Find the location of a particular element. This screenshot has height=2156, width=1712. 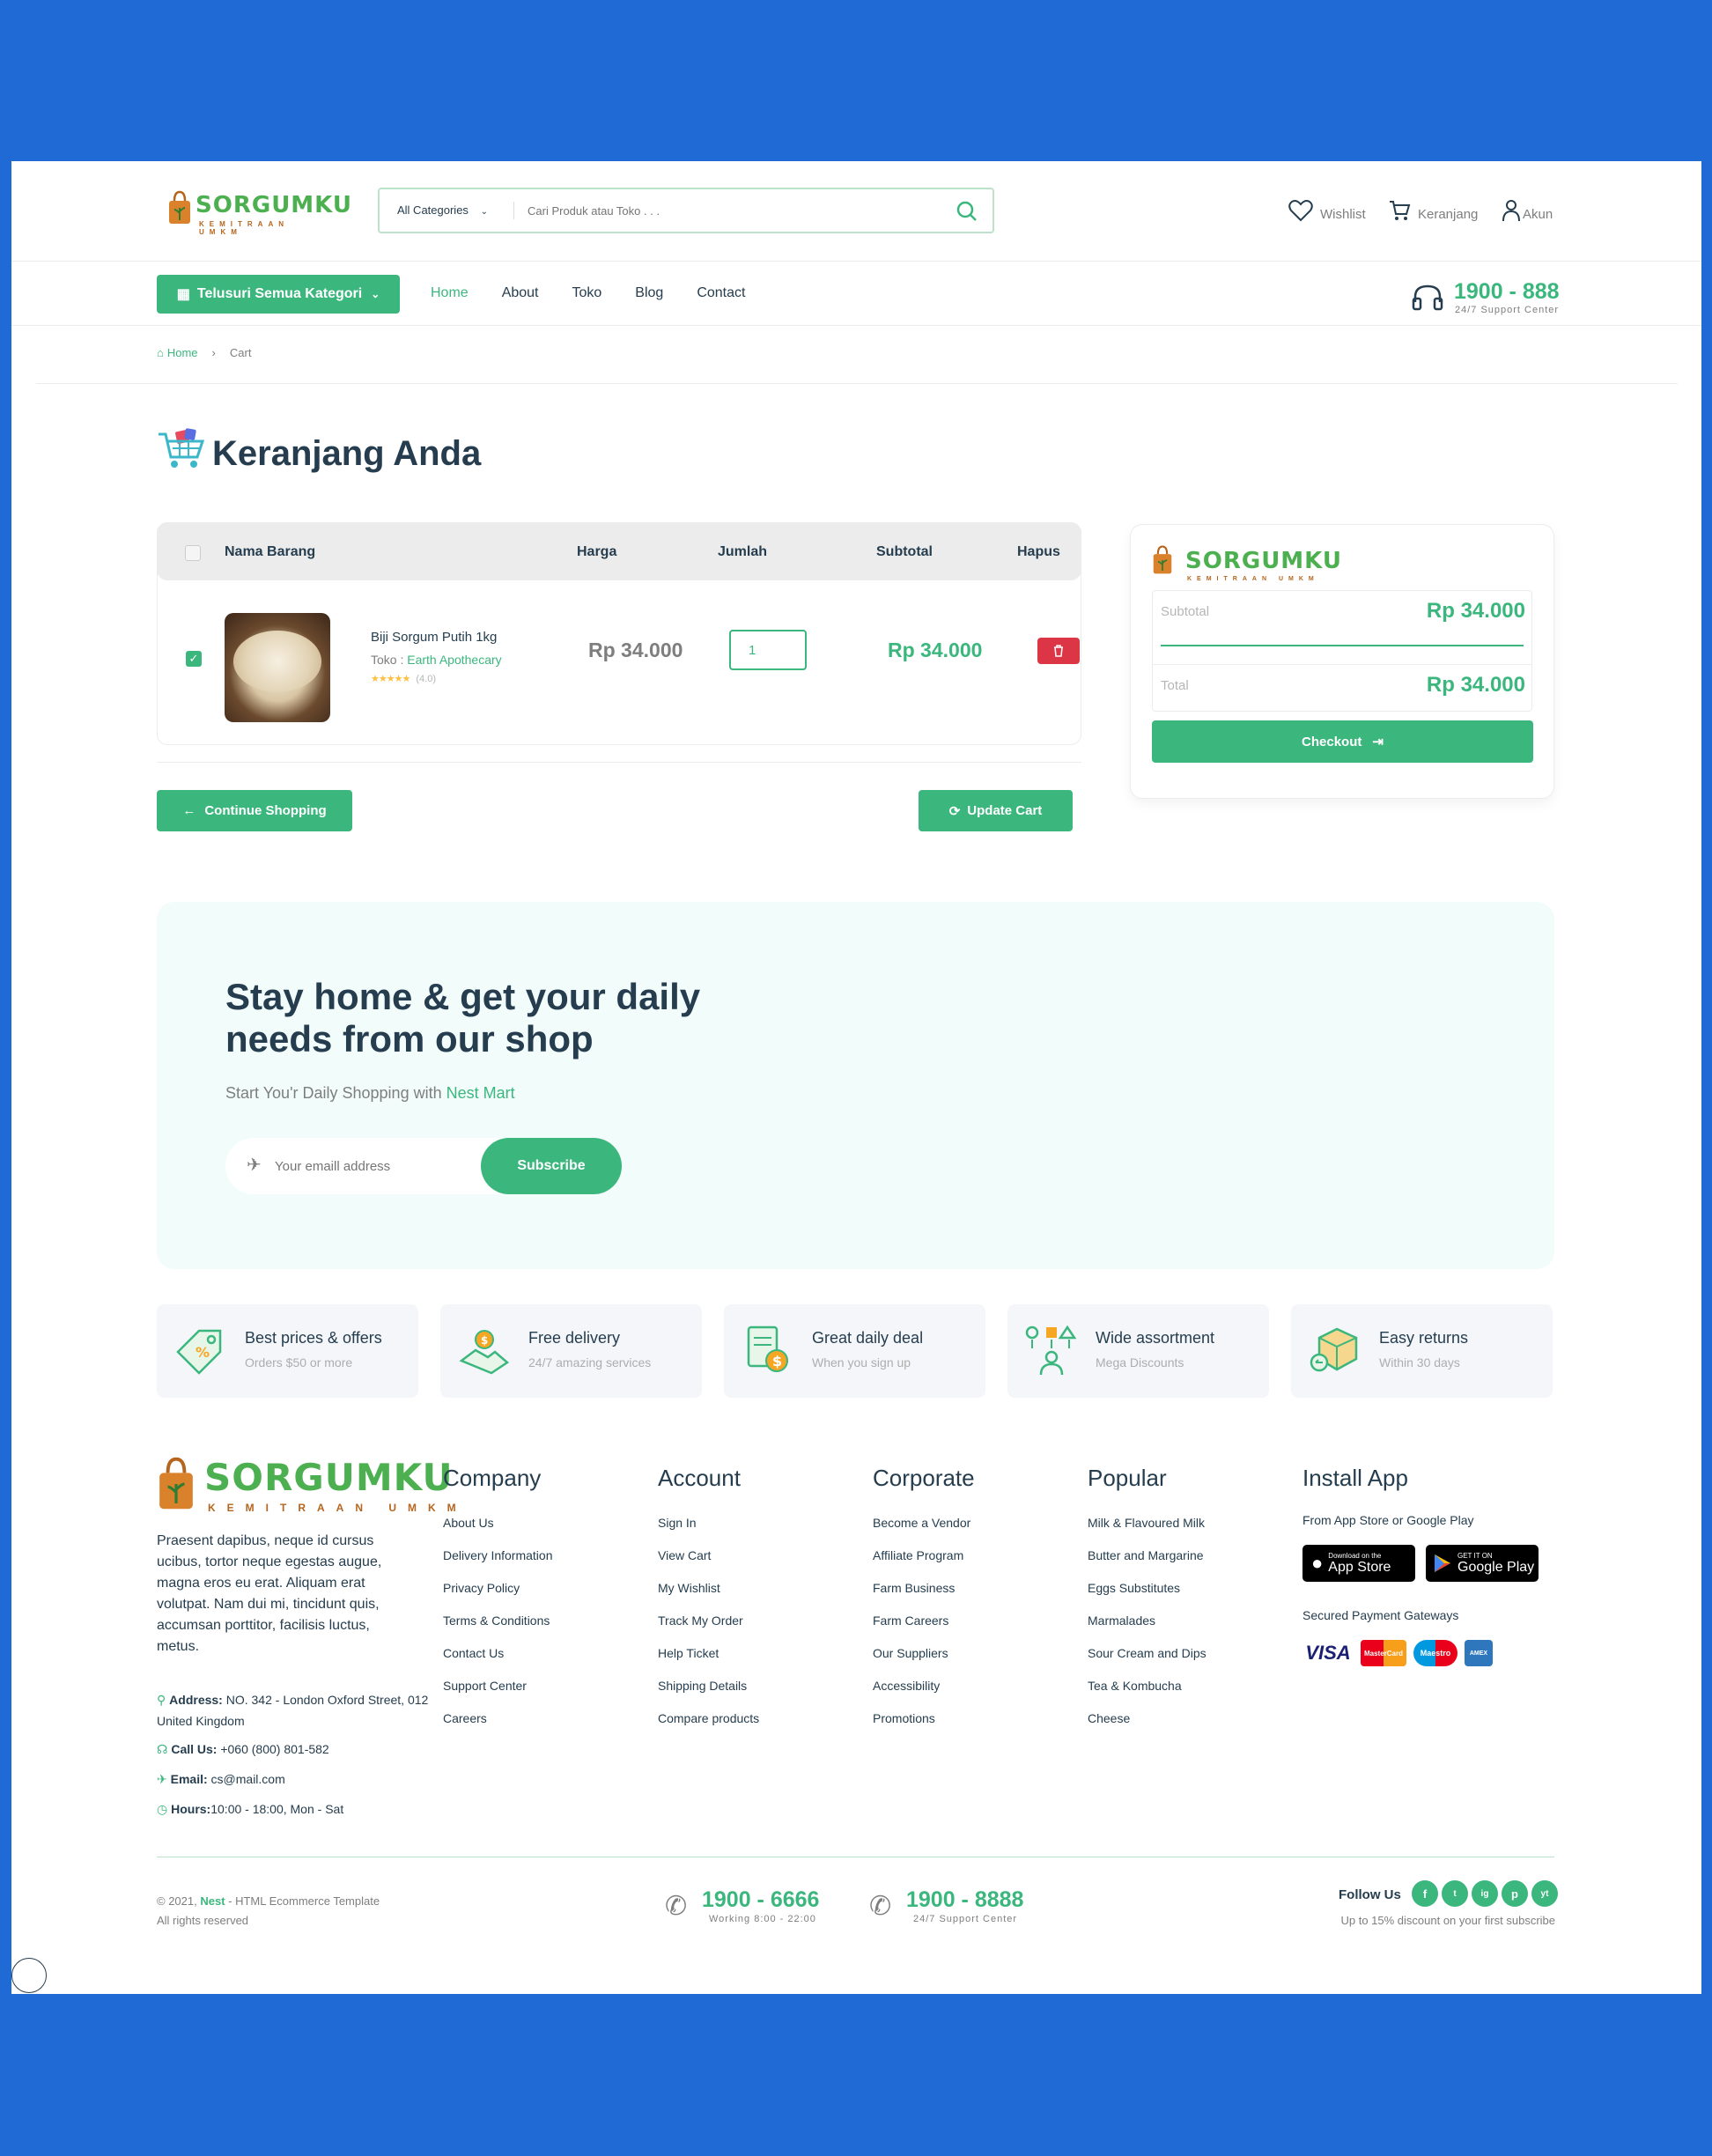

footer-phone-2-sub: 24/7 Support Center is located at coordinates (966, 1919).